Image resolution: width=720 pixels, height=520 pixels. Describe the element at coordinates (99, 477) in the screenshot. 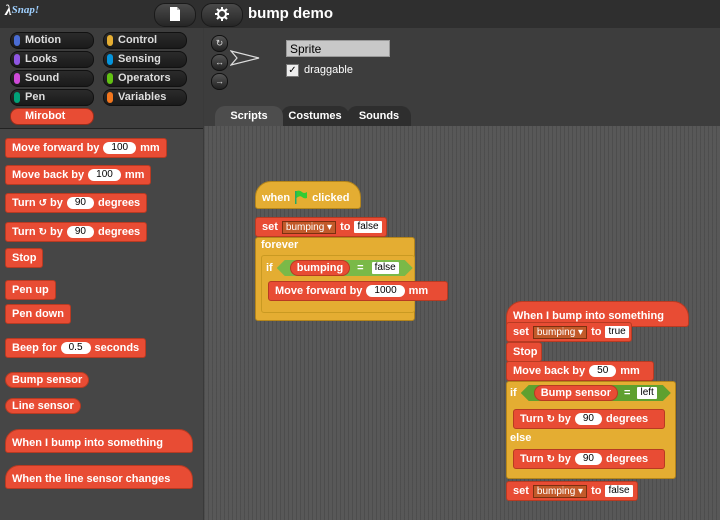

I see `block-when-line-changes: When the line sensor changes` at that location.